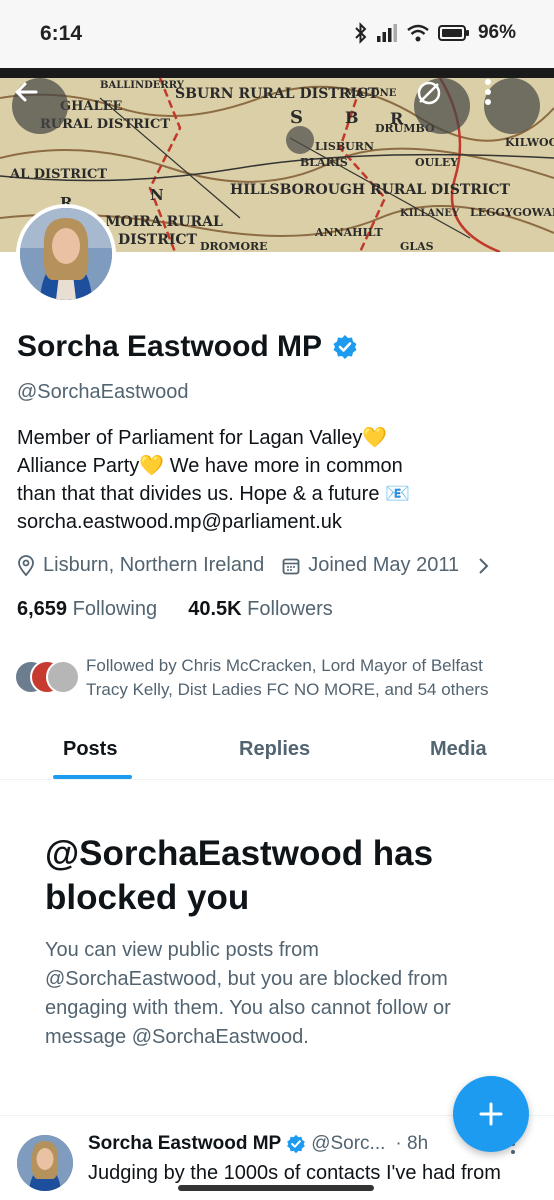 The height and width of the screenshot is (1200, 554). I want to click on avatar-photo, so click(66, 254).